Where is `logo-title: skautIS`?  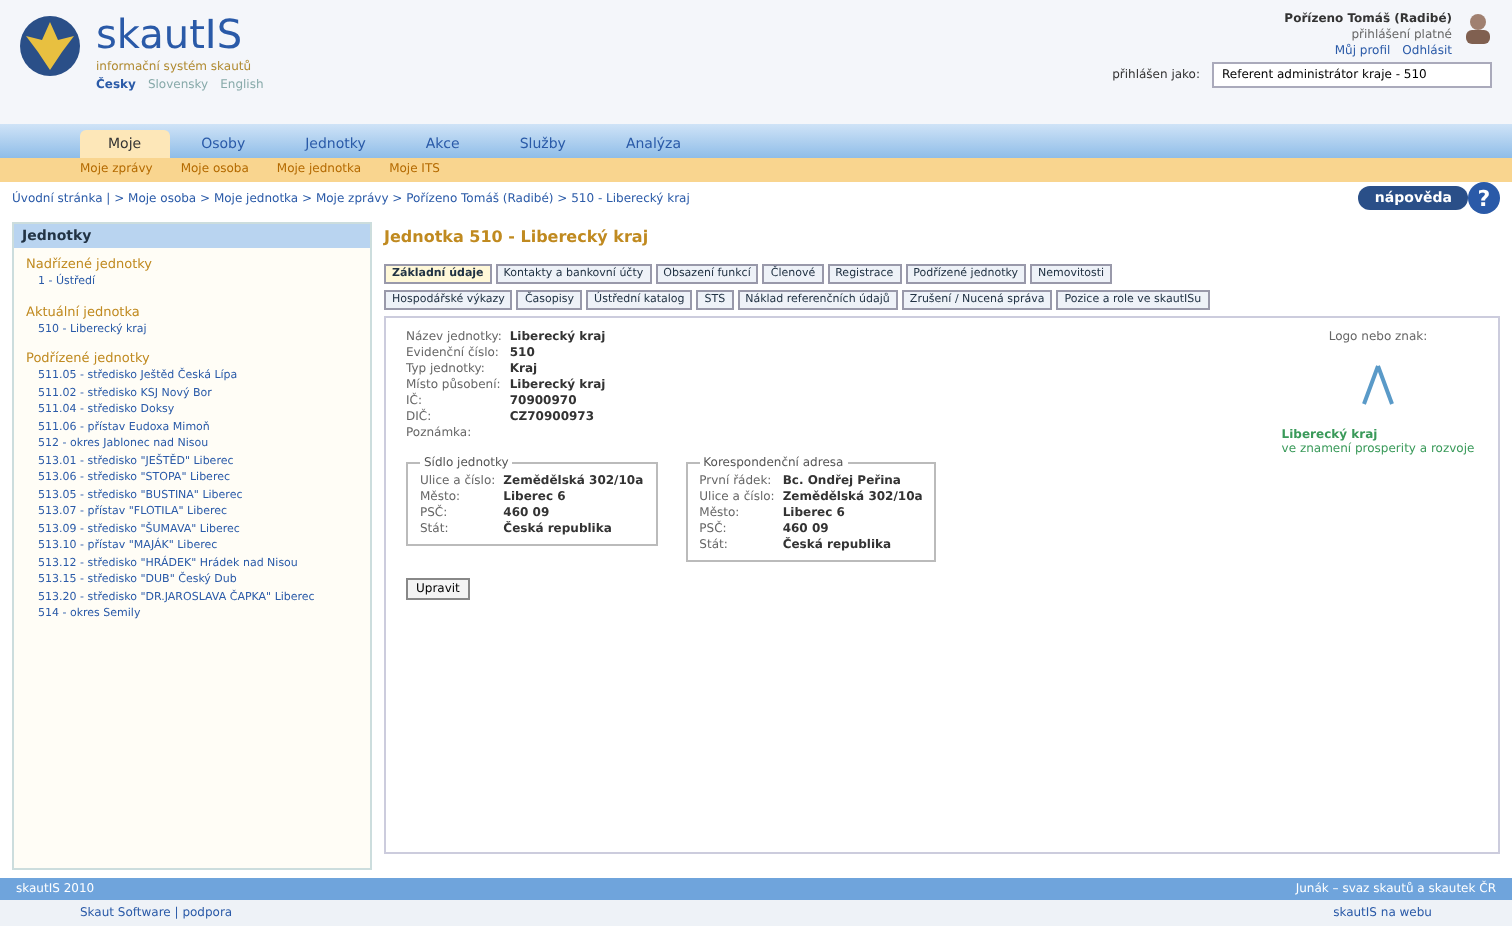 logo-title: skautIS is located at coordinates (169, 34).